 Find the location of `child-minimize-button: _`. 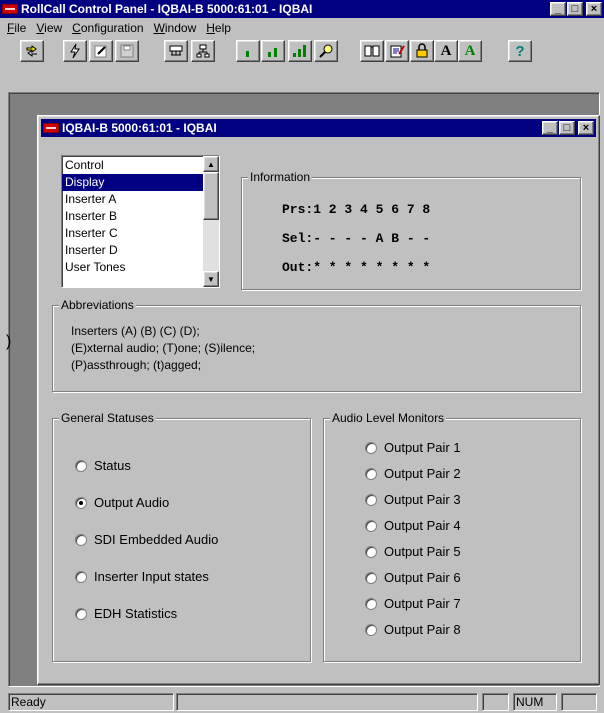

child-minimize-button: _ is located at coordinates (550, 128).